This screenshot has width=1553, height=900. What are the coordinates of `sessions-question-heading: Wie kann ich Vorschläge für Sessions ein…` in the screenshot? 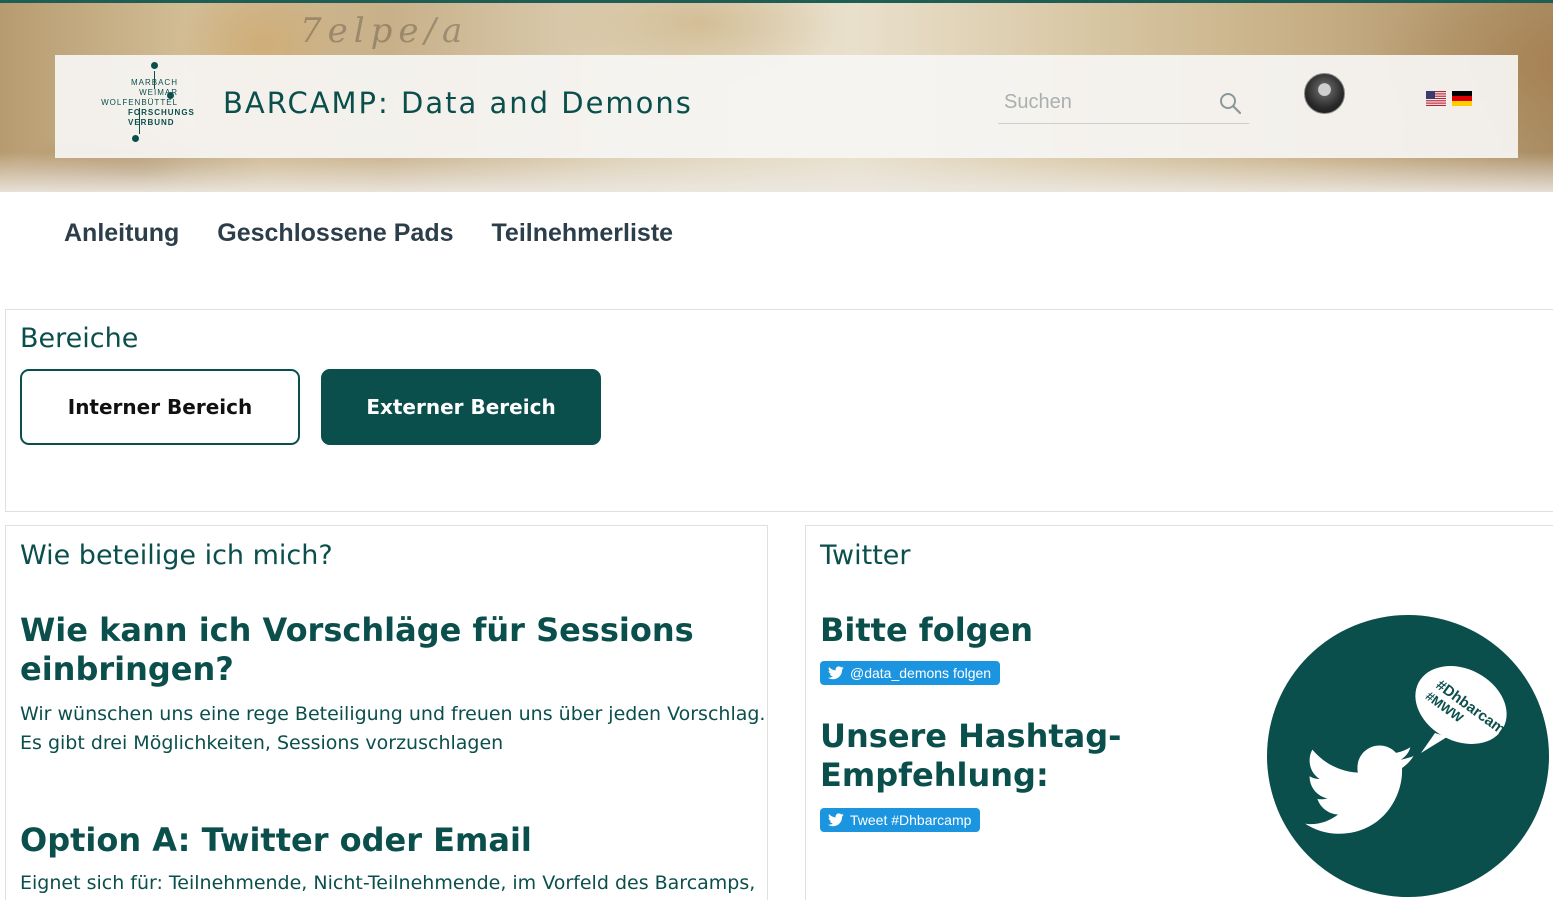 It's located at (357, 649).